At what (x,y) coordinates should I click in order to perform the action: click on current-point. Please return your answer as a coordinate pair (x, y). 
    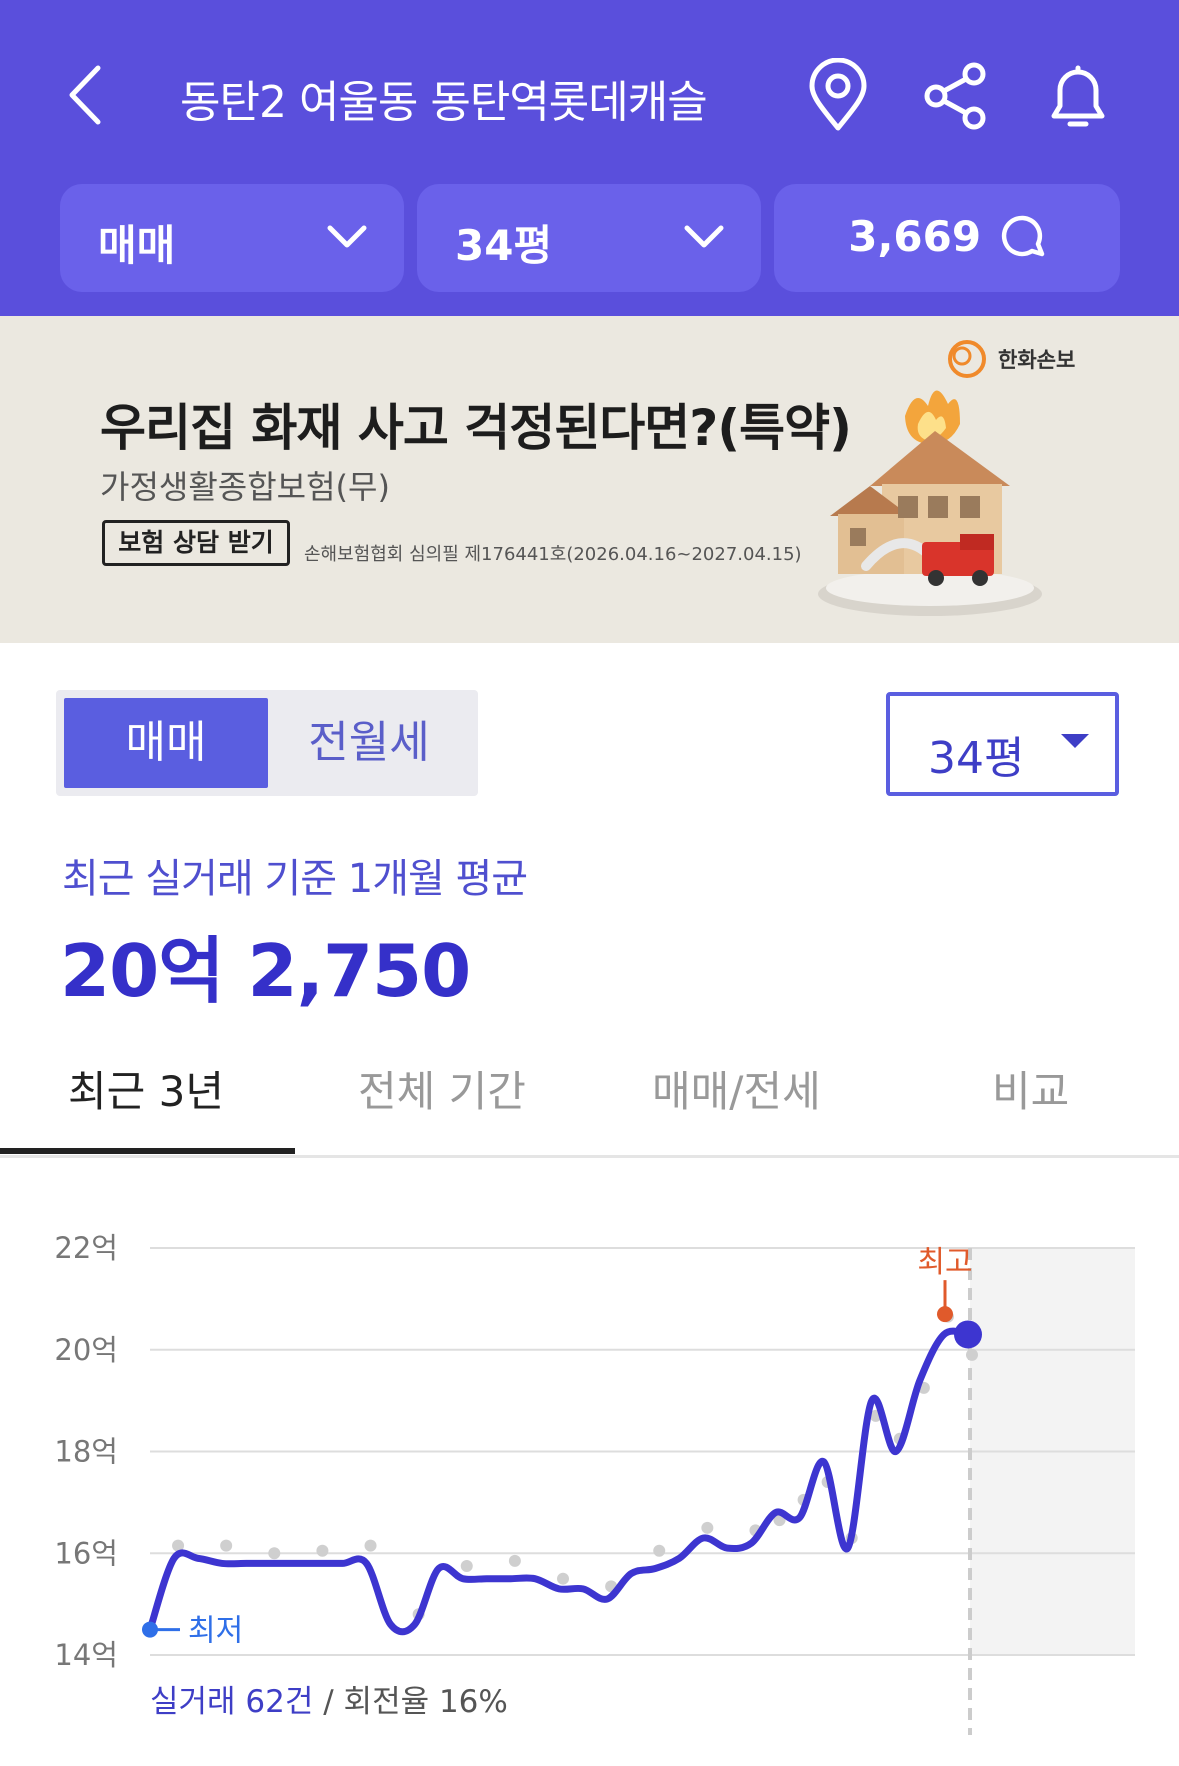
    Looking at the image, I should click on (968, 1334).